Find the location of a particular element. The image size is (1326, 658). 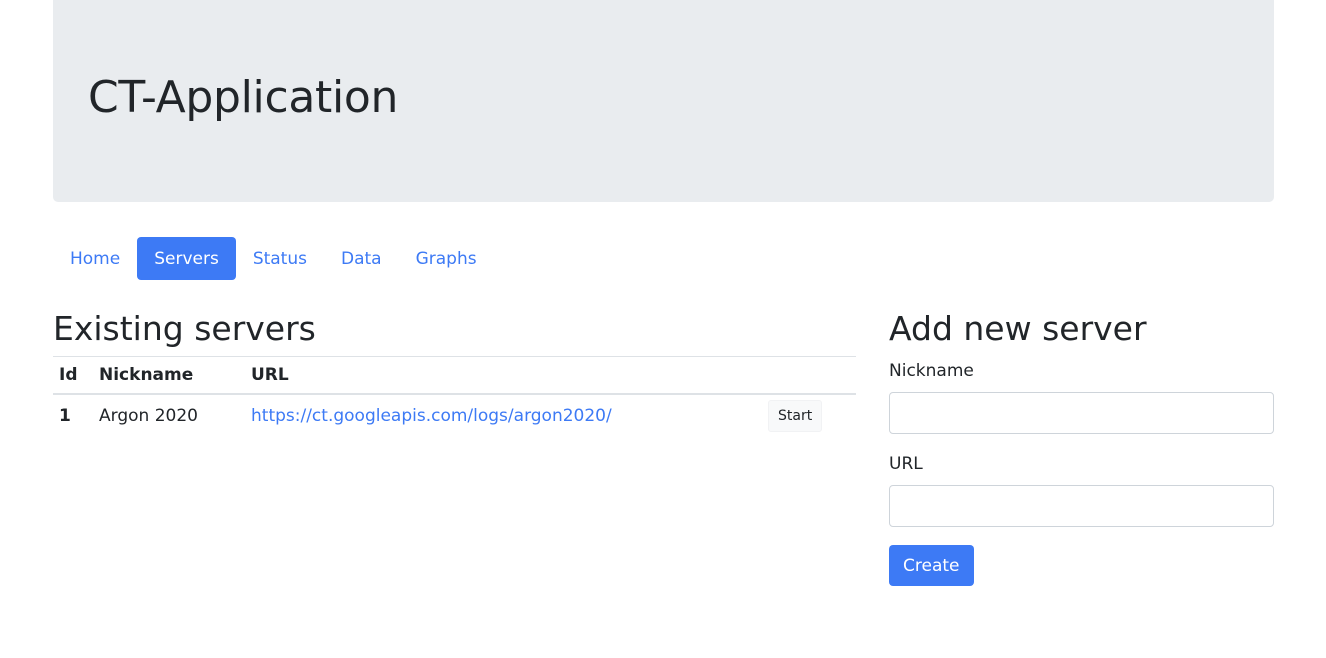

column-header-id: Id is located at coordinates (73, 376).